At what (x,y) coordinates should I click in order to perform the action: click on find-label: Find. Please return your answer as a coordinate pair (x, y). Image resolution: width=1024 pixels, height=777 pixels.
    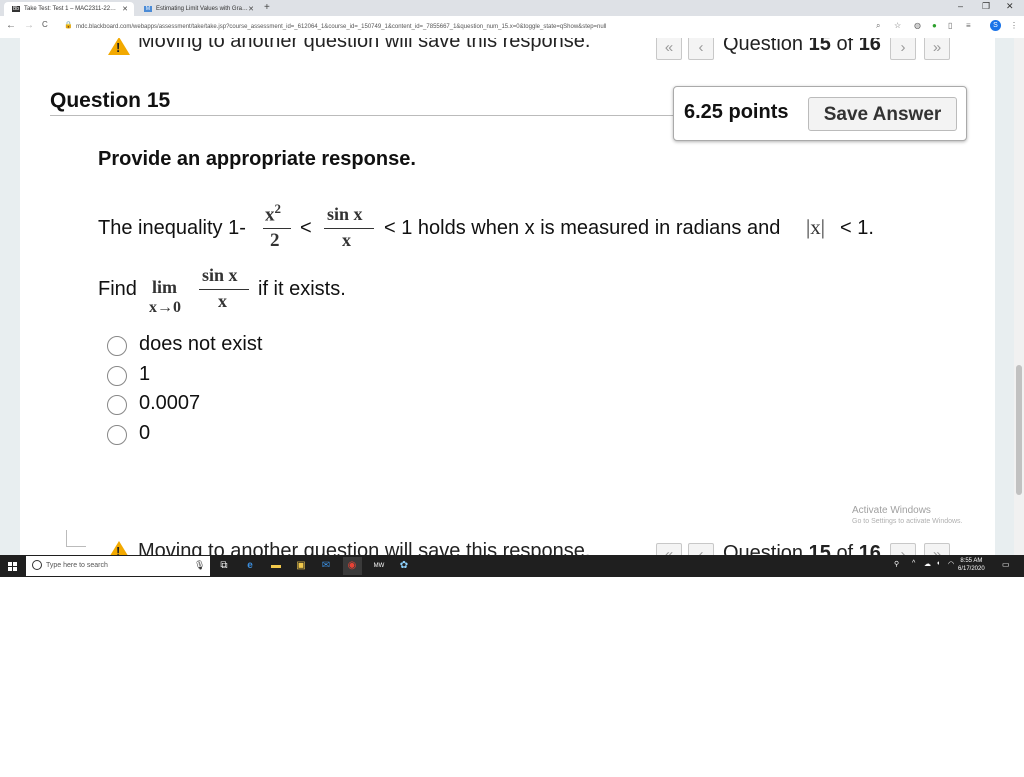
    Looking at the image, I should click on (117, 289).